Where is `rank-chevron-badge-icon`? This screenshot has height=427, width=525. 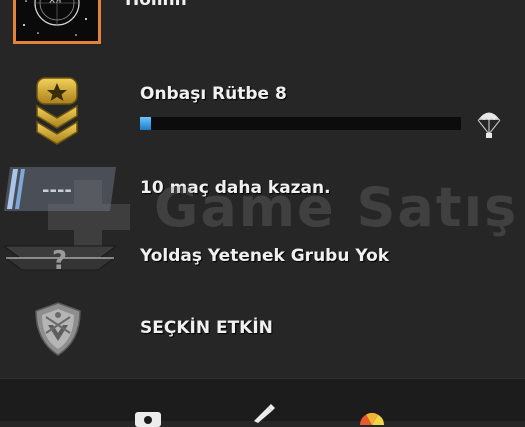 rank-chevron-badge-icon is located at coordinates (57, 111).